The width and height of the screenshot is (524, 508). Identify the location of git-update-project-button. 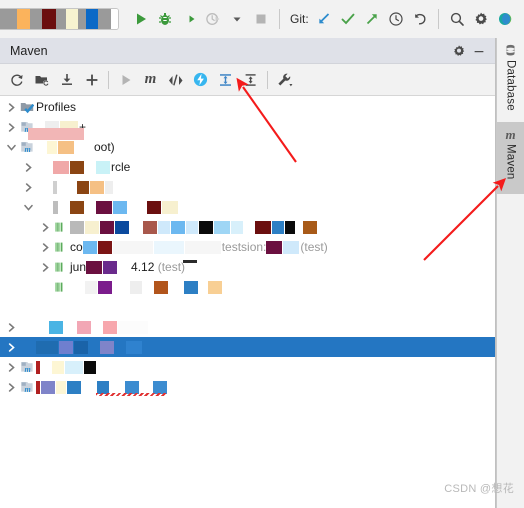
(324, 19).